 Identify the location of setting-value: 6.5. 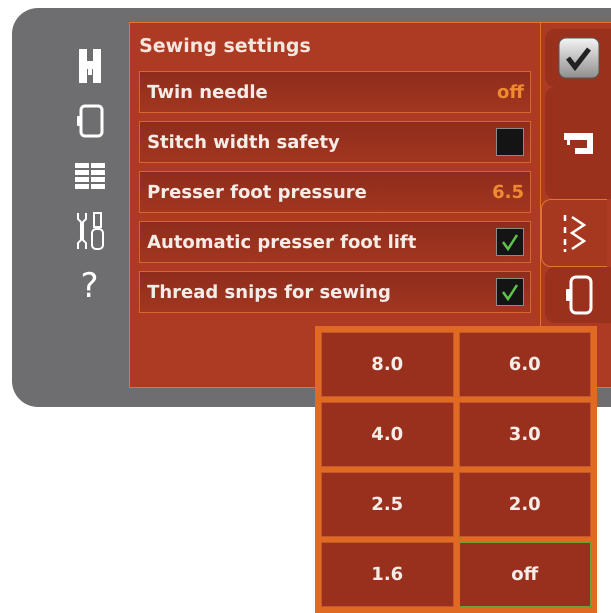
(508, 192).